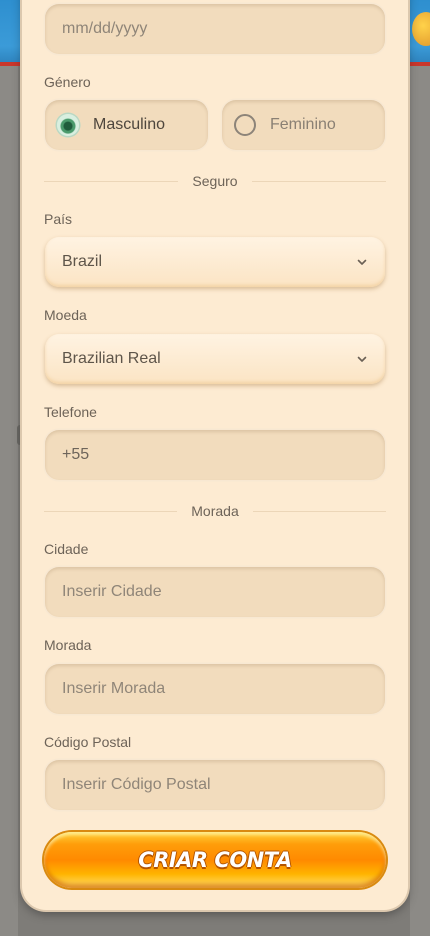 This screenshot has height=936, width=430. I want to click on gender-option-male-label: Masculino, so click(129, 124).